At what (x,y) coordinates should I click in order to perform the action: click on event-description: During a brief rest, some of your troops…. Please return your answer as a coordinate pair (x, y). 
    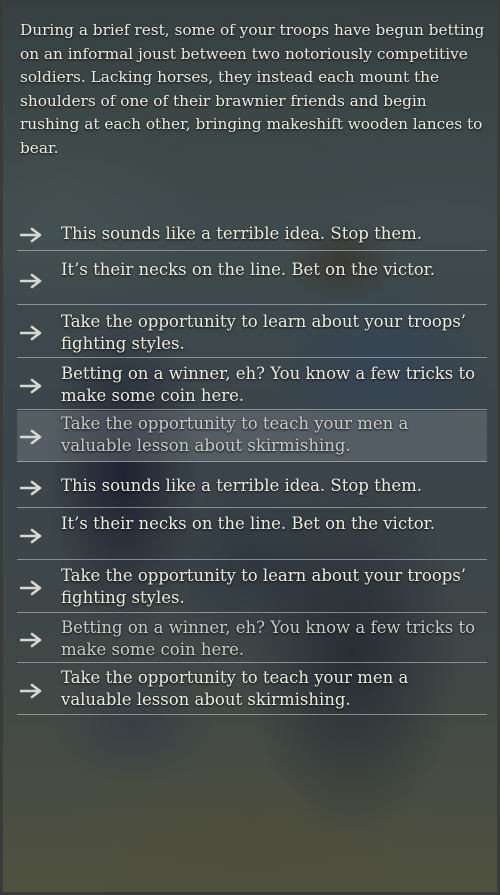
    Looking at the image, I should click on (252, 89).